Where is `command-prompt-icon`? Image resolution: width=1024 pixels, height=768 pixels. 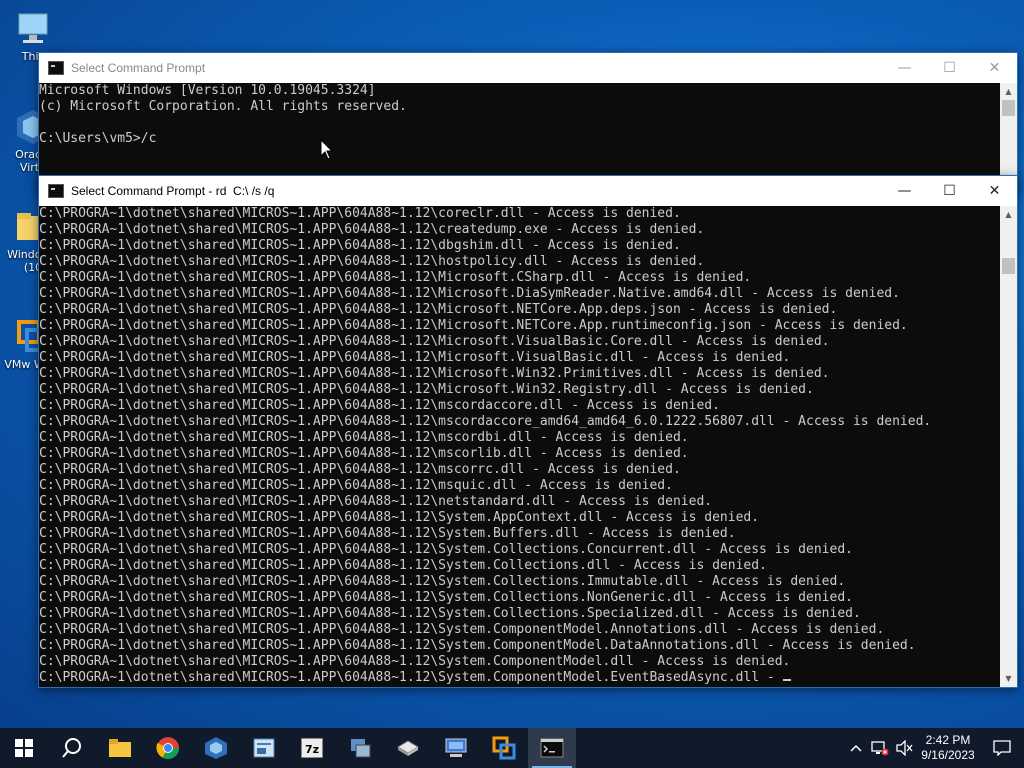 command-prompt-icon is located at coordinates (552, 748).